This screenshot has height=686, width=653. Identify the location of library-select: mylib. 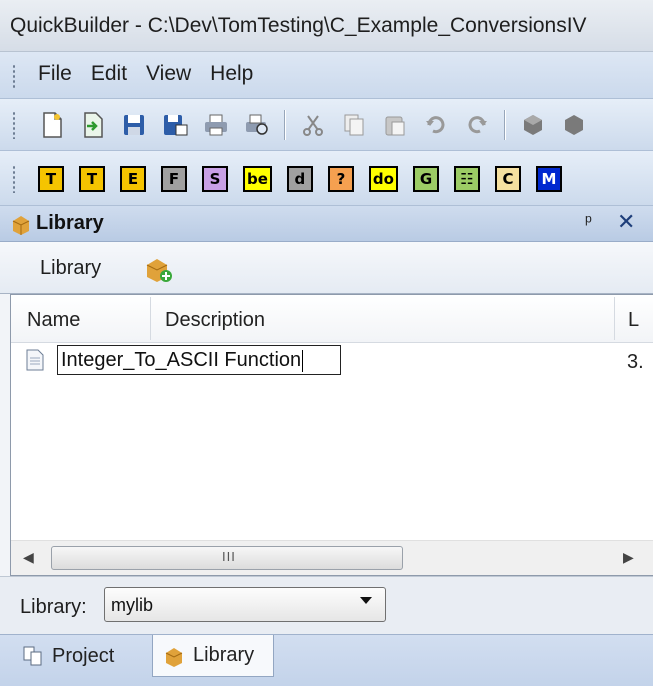
(245, 604).